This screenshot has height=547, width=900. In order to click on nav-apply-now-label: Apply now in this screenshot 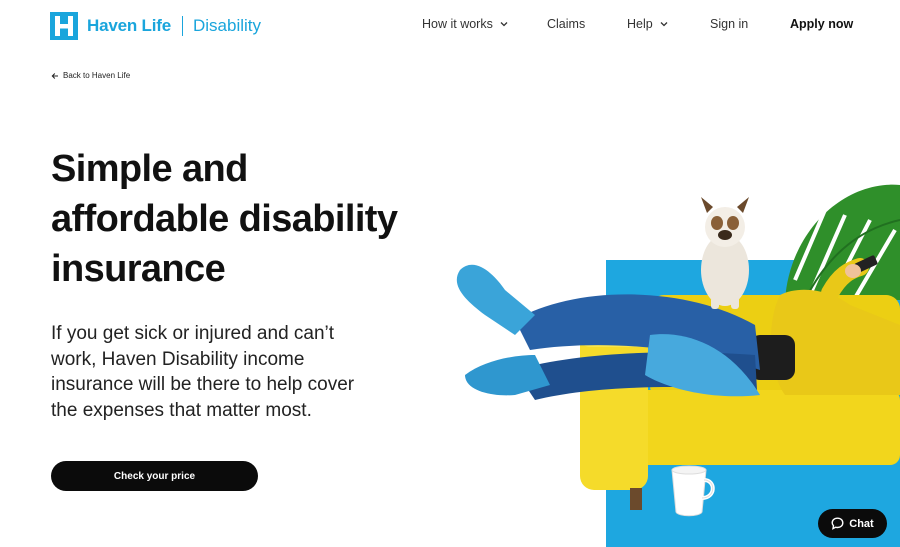, I will do `click(822, 24)`.